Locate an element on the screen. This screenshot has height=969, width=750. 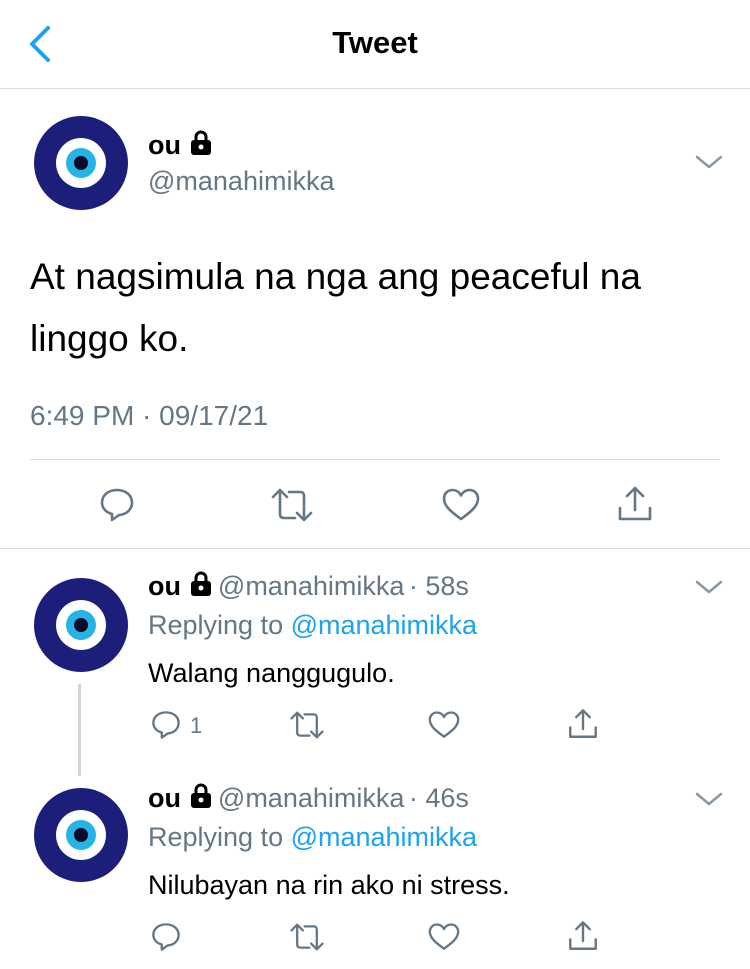
reply-count: 1 is located at coordinates (196, 725).